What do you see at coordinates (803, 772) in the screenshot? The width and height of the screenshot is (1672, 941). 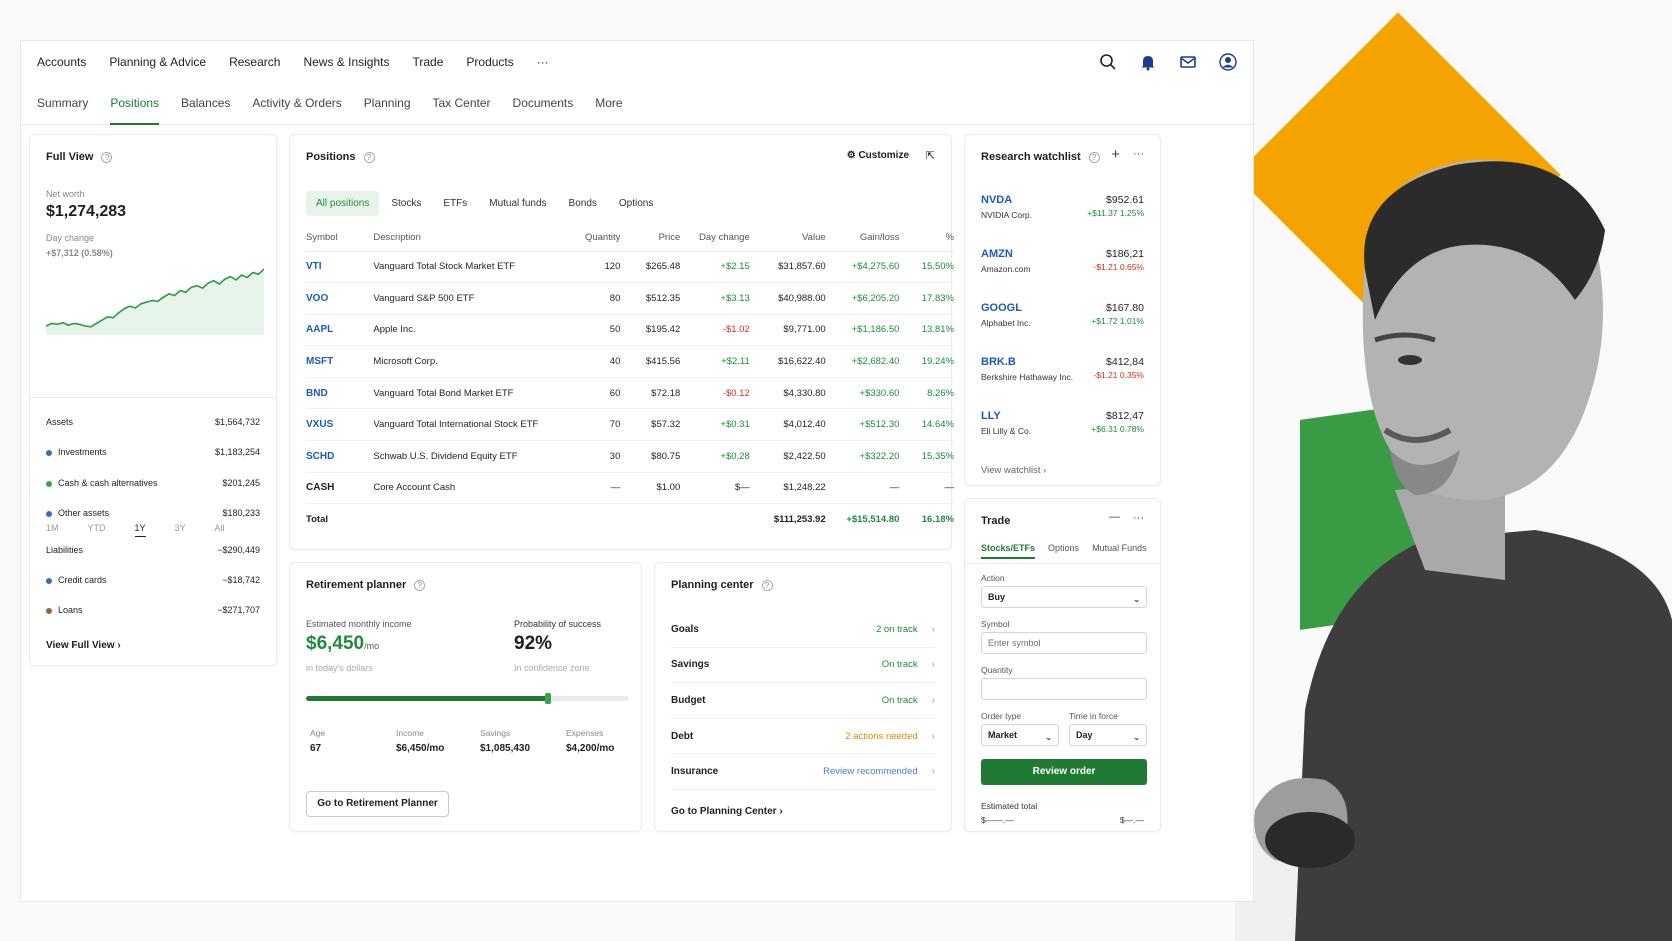 I see `planning-row-insurance: Insurance Review recommended ›` at bounding box center [803, 772].